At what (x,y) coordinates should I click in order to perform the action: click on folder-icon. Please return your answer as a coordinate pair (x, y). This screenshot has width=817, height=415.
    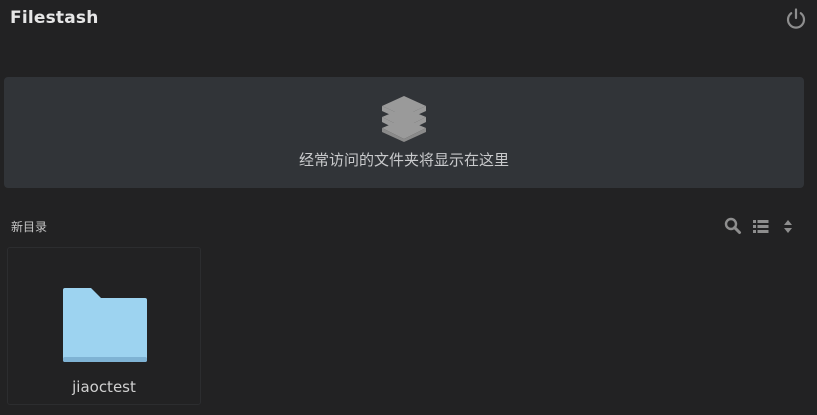
    Looking at the image, I should click on (105, 325).